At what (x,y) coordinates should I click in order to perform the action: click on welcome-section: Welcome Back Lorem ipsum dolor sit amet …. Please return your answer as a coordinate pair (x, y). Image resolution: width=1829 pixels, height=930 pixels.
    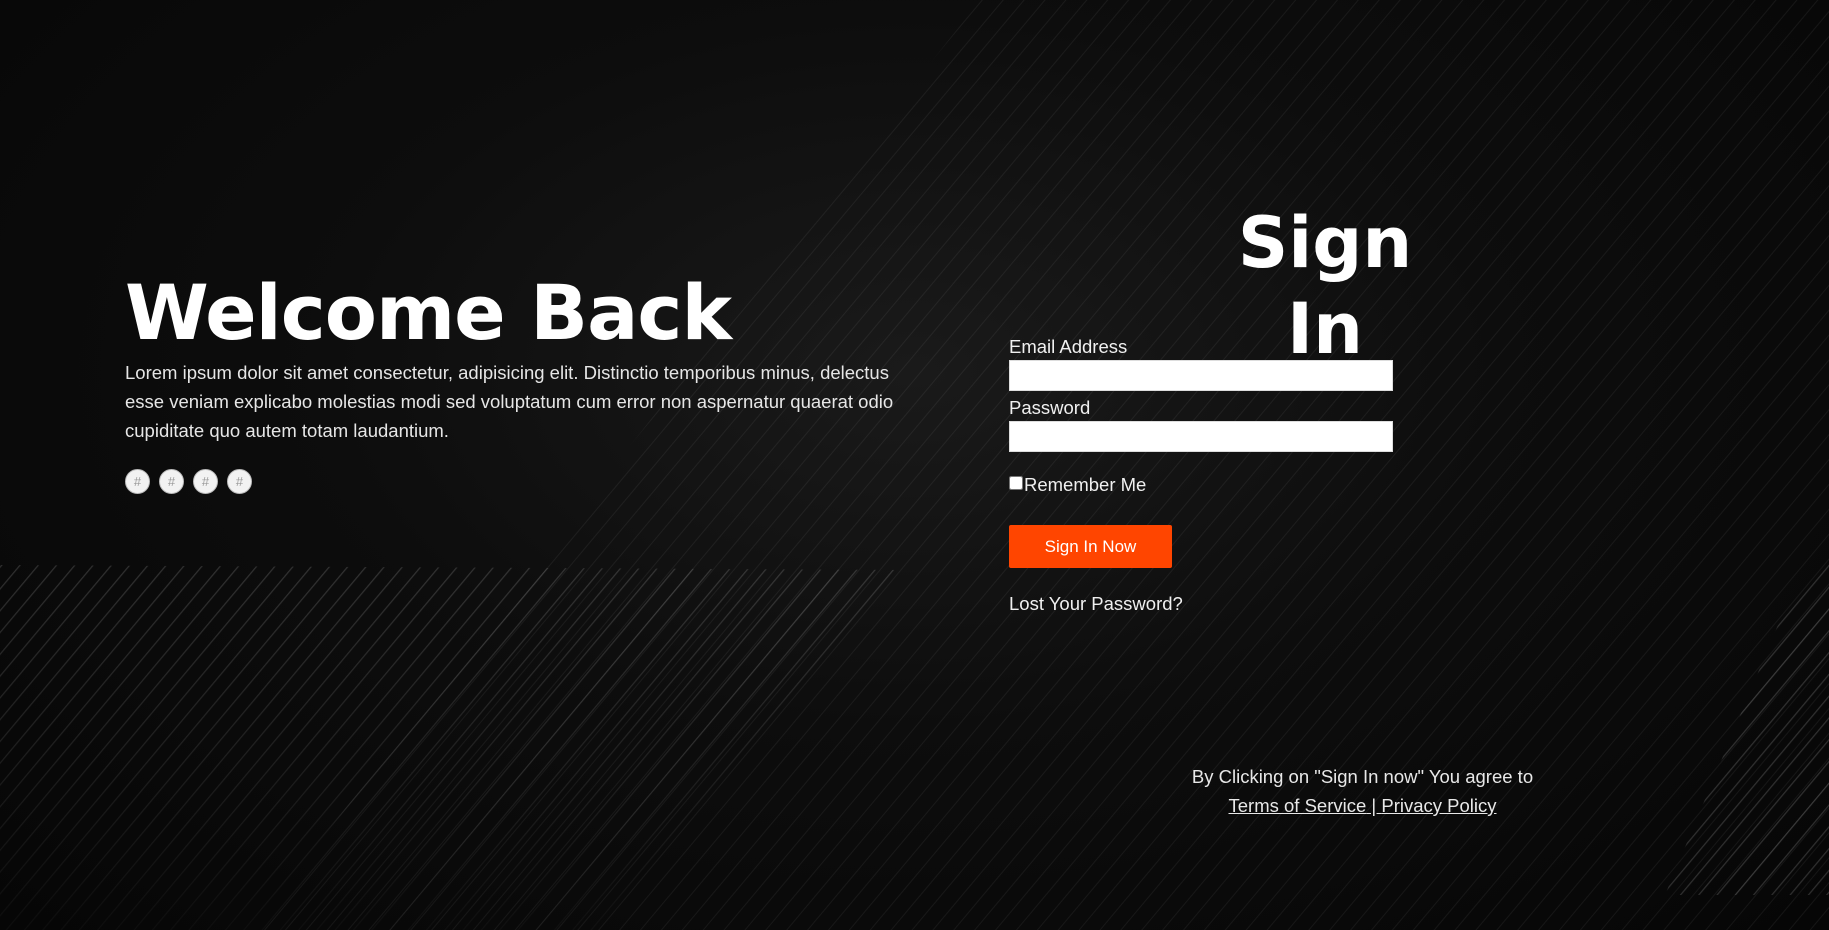
    Looking at the image, I should click on (515, 356).